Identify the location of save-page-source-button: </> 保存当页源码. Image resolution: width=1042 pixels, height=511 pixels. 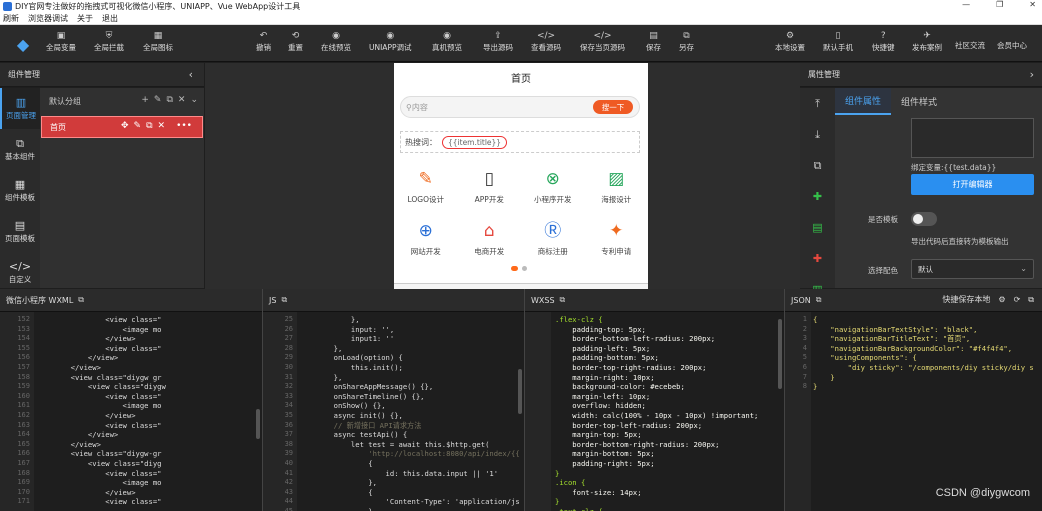
(602, 42).